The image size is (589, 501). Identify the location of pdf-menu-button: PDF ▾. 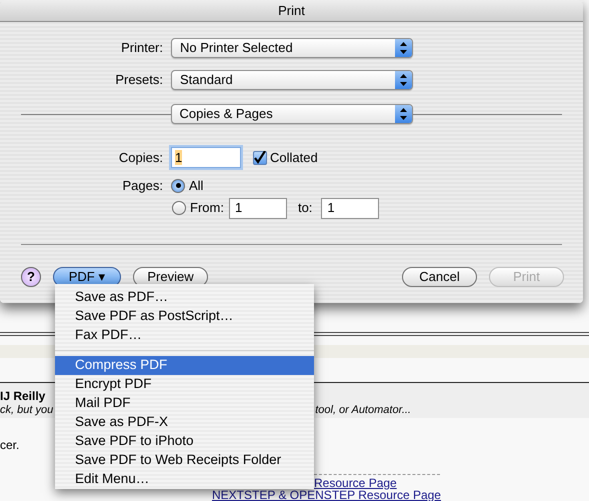
(87, 276).